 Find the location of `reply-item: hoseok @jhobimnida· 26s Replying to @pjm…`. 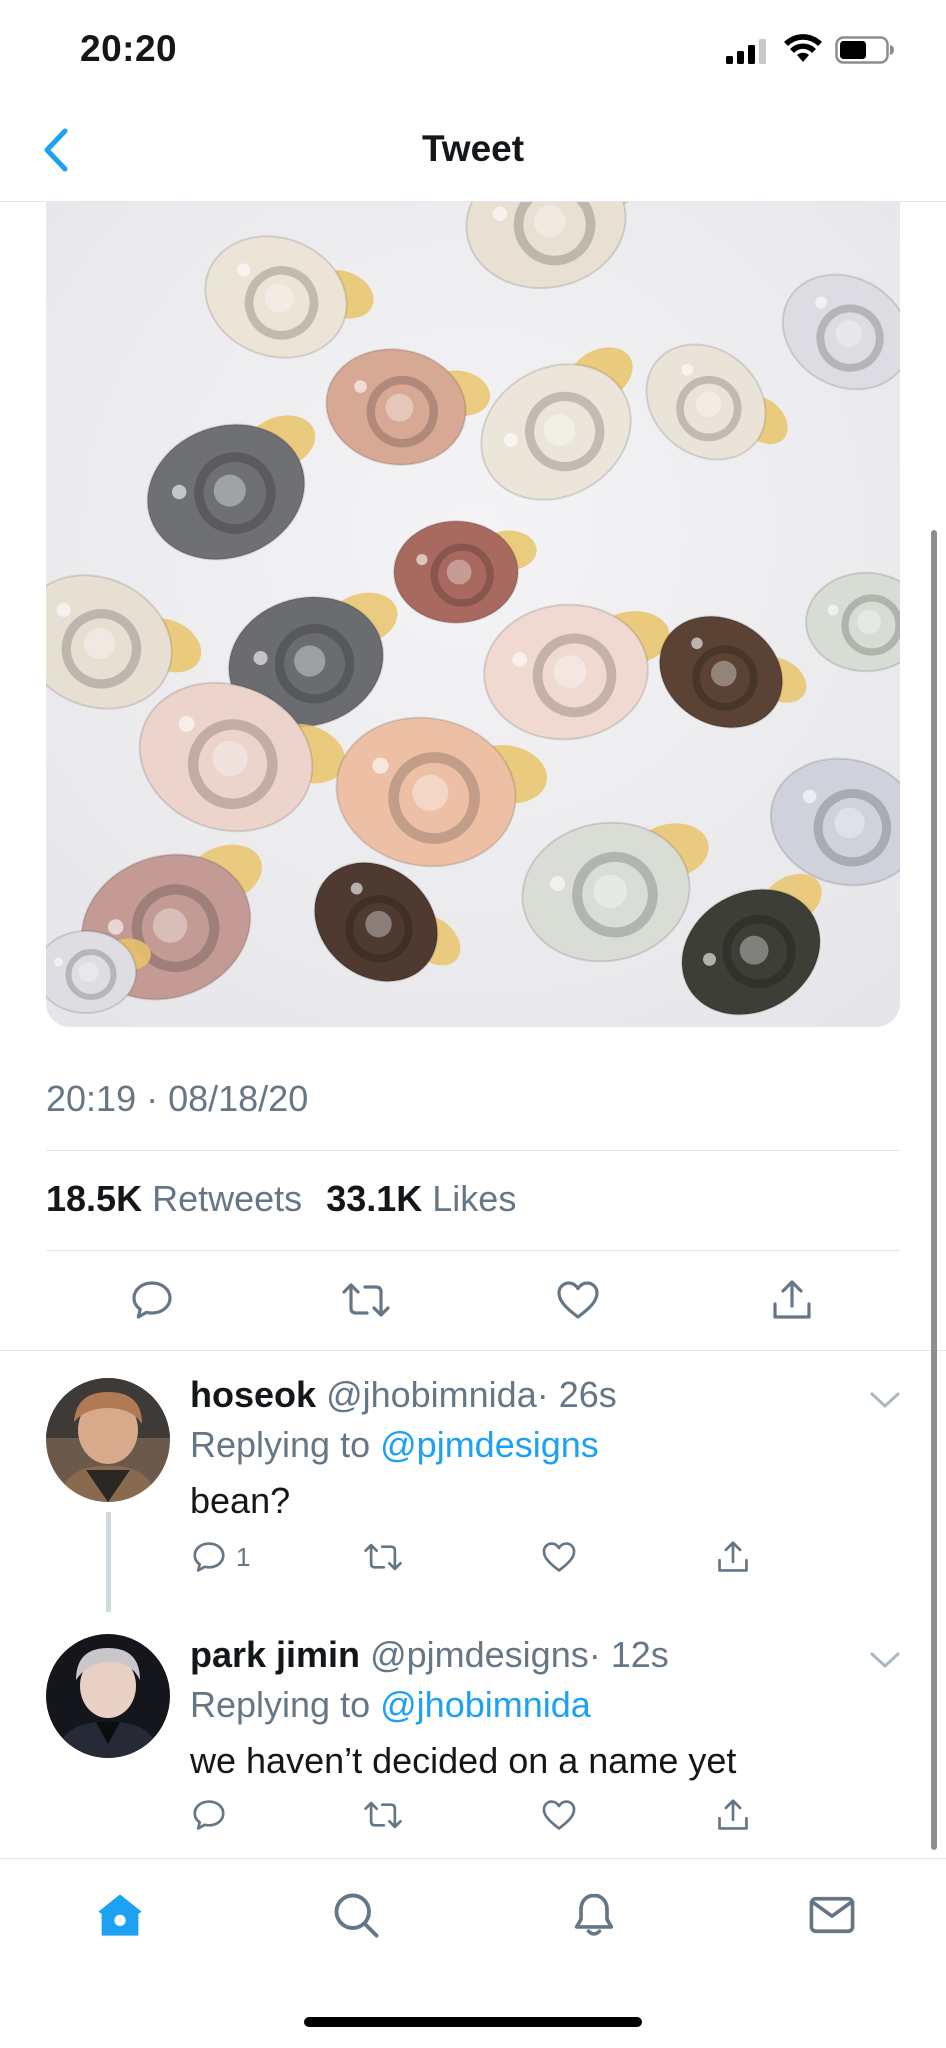

reply-item: hoseok @jhobimnida· 26s Replying to @pjm… is located at coordinates (473, 1482).